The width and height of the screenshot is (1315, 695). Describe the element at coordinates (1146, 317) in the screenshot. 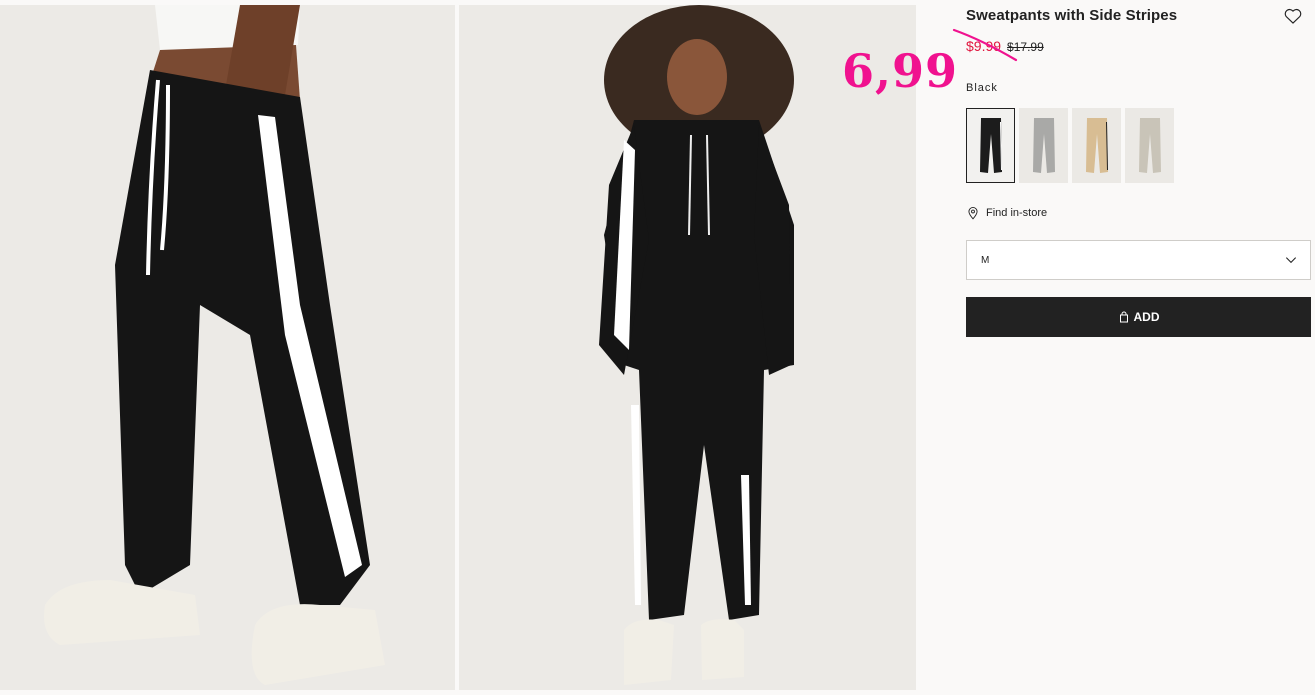

I see `add-button-label: ADD` at that location.